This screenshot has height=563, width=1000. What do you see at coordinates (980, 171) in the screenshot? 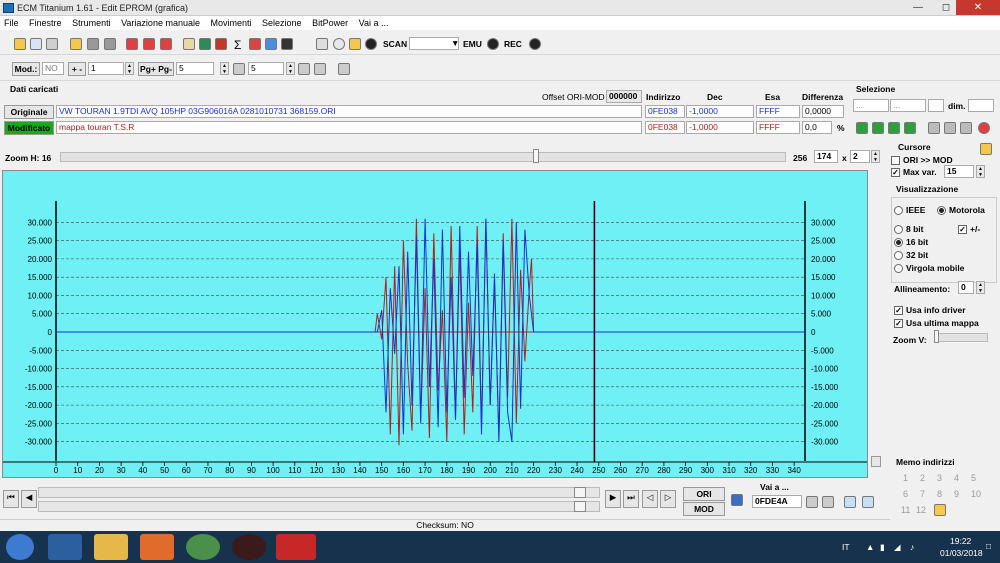
I see `max-var-spinner: ▲ ▼` at bounding box center [980, 171].